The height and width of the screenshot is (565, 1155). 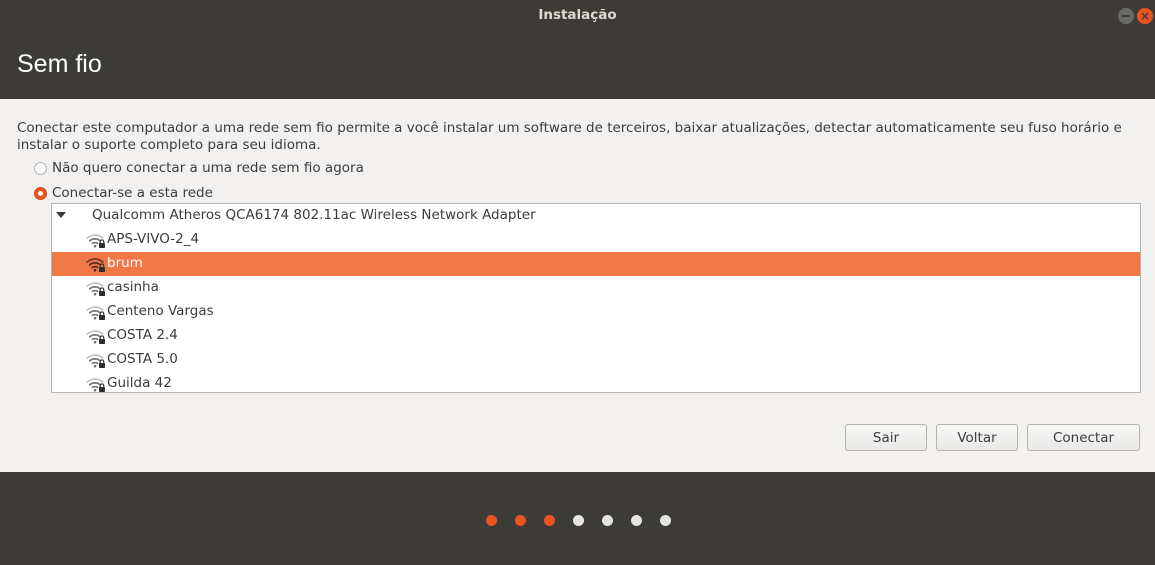 I want to click on radio-no-connect, so click(x=40, y=168).